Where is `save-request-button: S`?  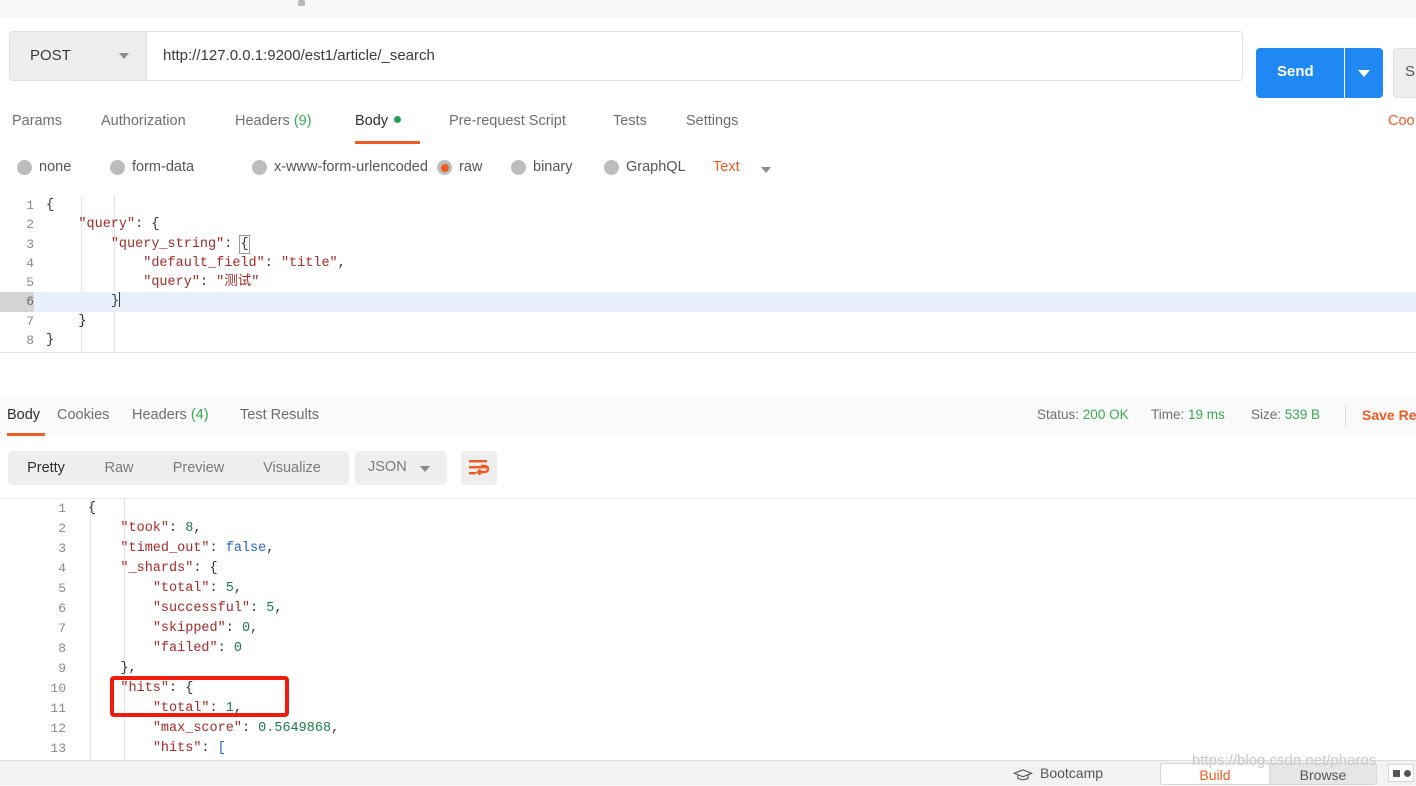
save-request-button: S is located at coordinates (1404, 73).